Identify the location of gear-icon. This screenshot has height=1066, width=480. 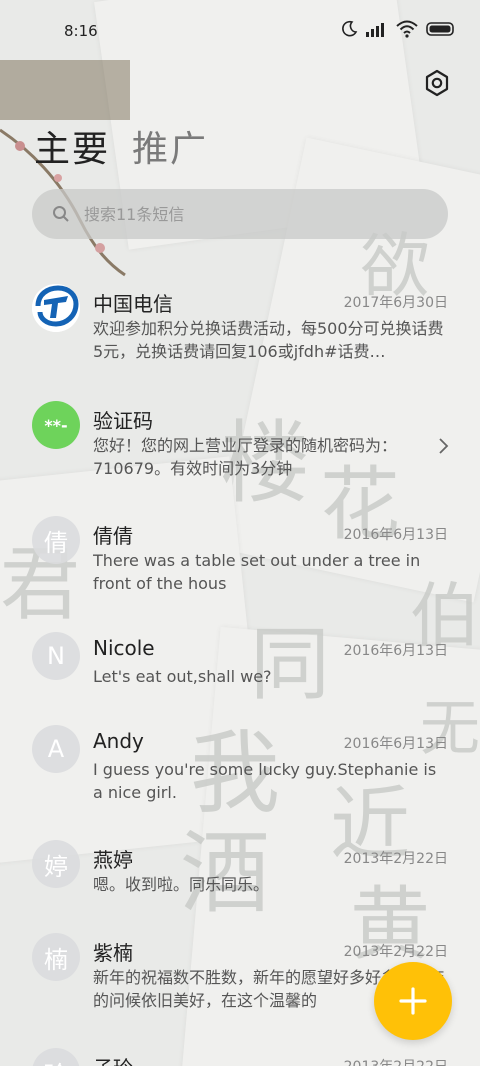
(437, 83).